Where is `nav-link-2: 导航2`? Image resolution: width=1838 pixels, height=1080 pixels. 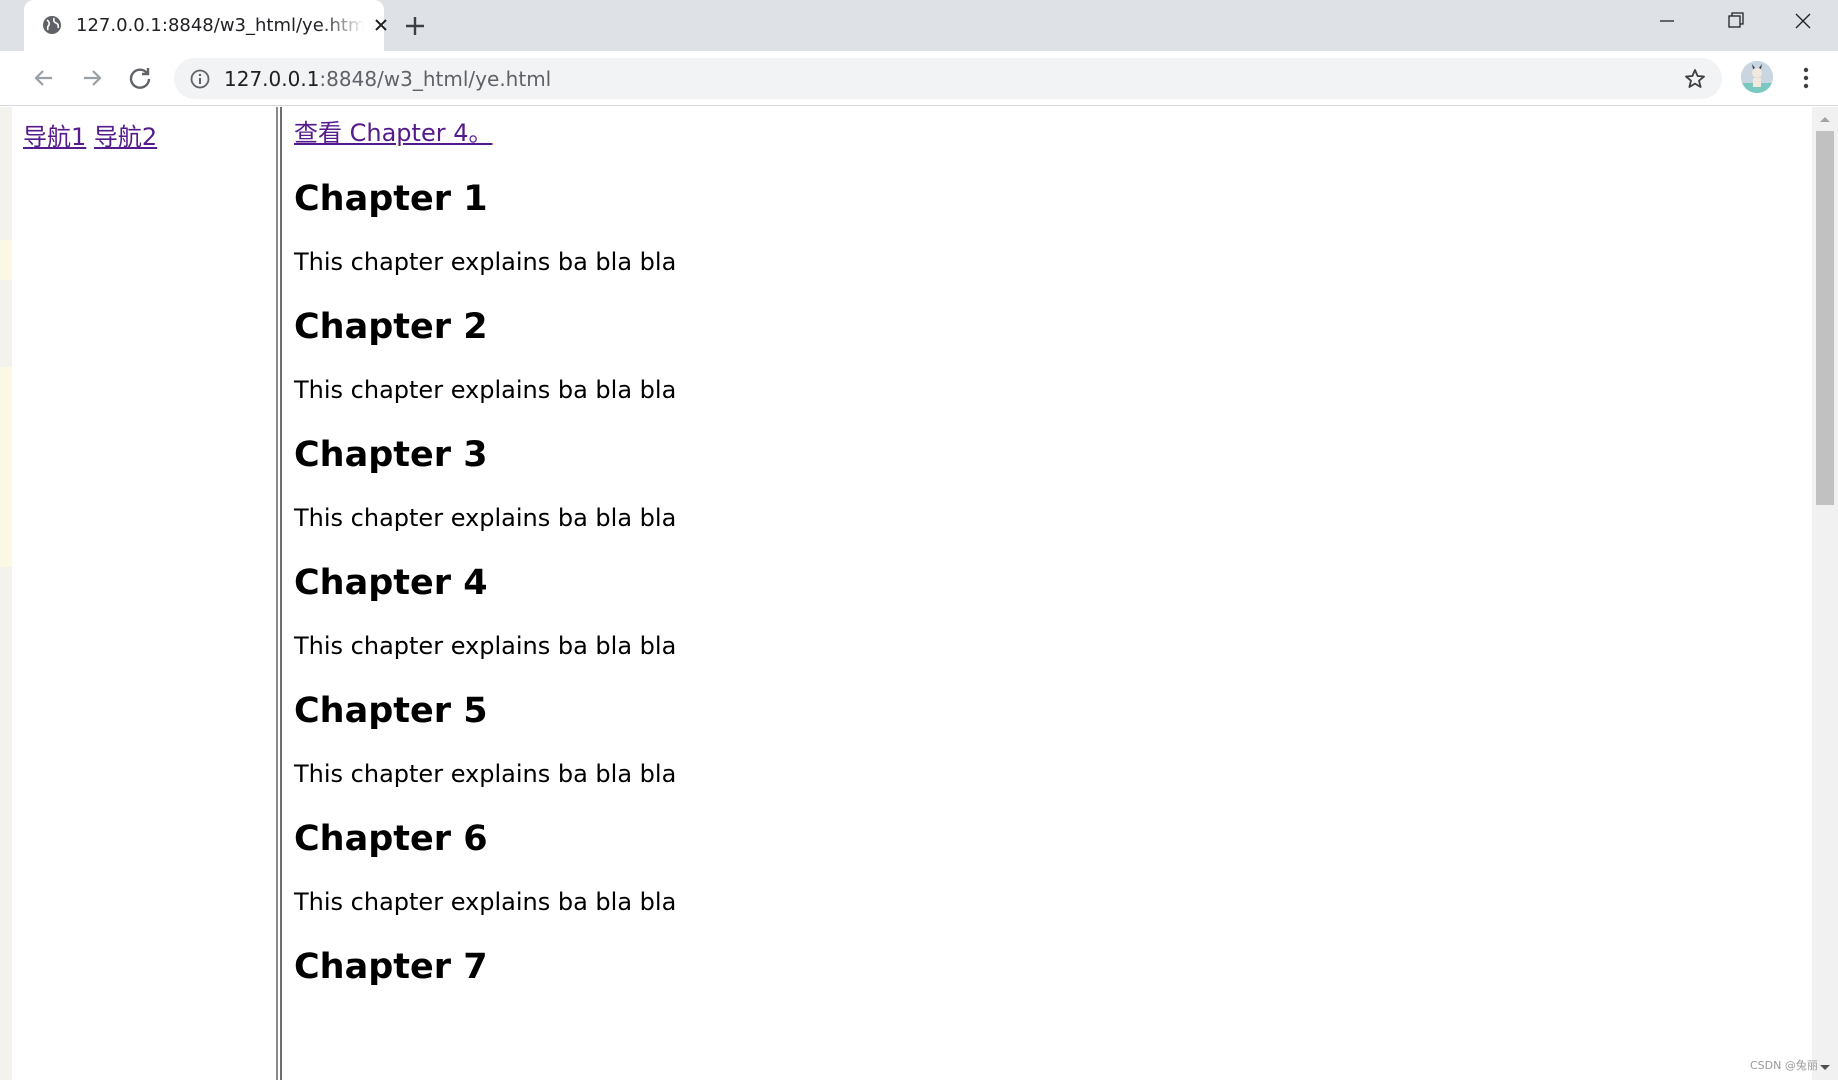
nav-link-2: 导航2 is located at coordinates (125, 137).